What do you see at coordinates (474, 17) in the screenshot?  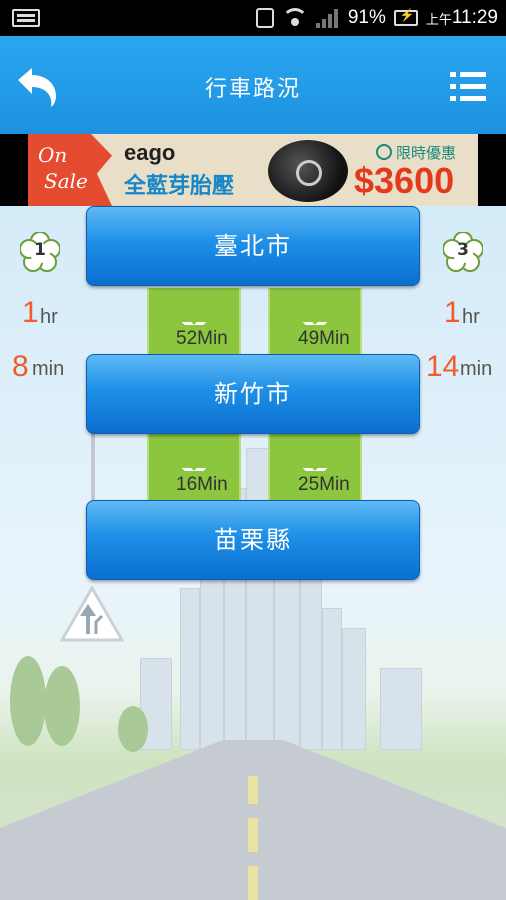 I see `clock-time: 11:29` at bounding box center [474, 17].